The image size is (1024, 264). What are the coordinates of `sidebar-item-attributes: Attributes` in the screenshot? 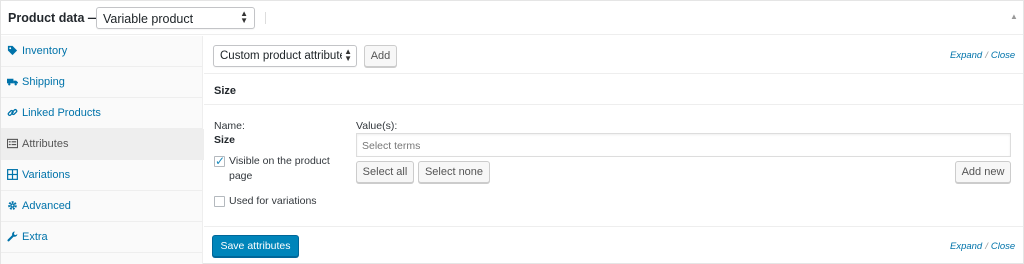 It's located at (102, 144).